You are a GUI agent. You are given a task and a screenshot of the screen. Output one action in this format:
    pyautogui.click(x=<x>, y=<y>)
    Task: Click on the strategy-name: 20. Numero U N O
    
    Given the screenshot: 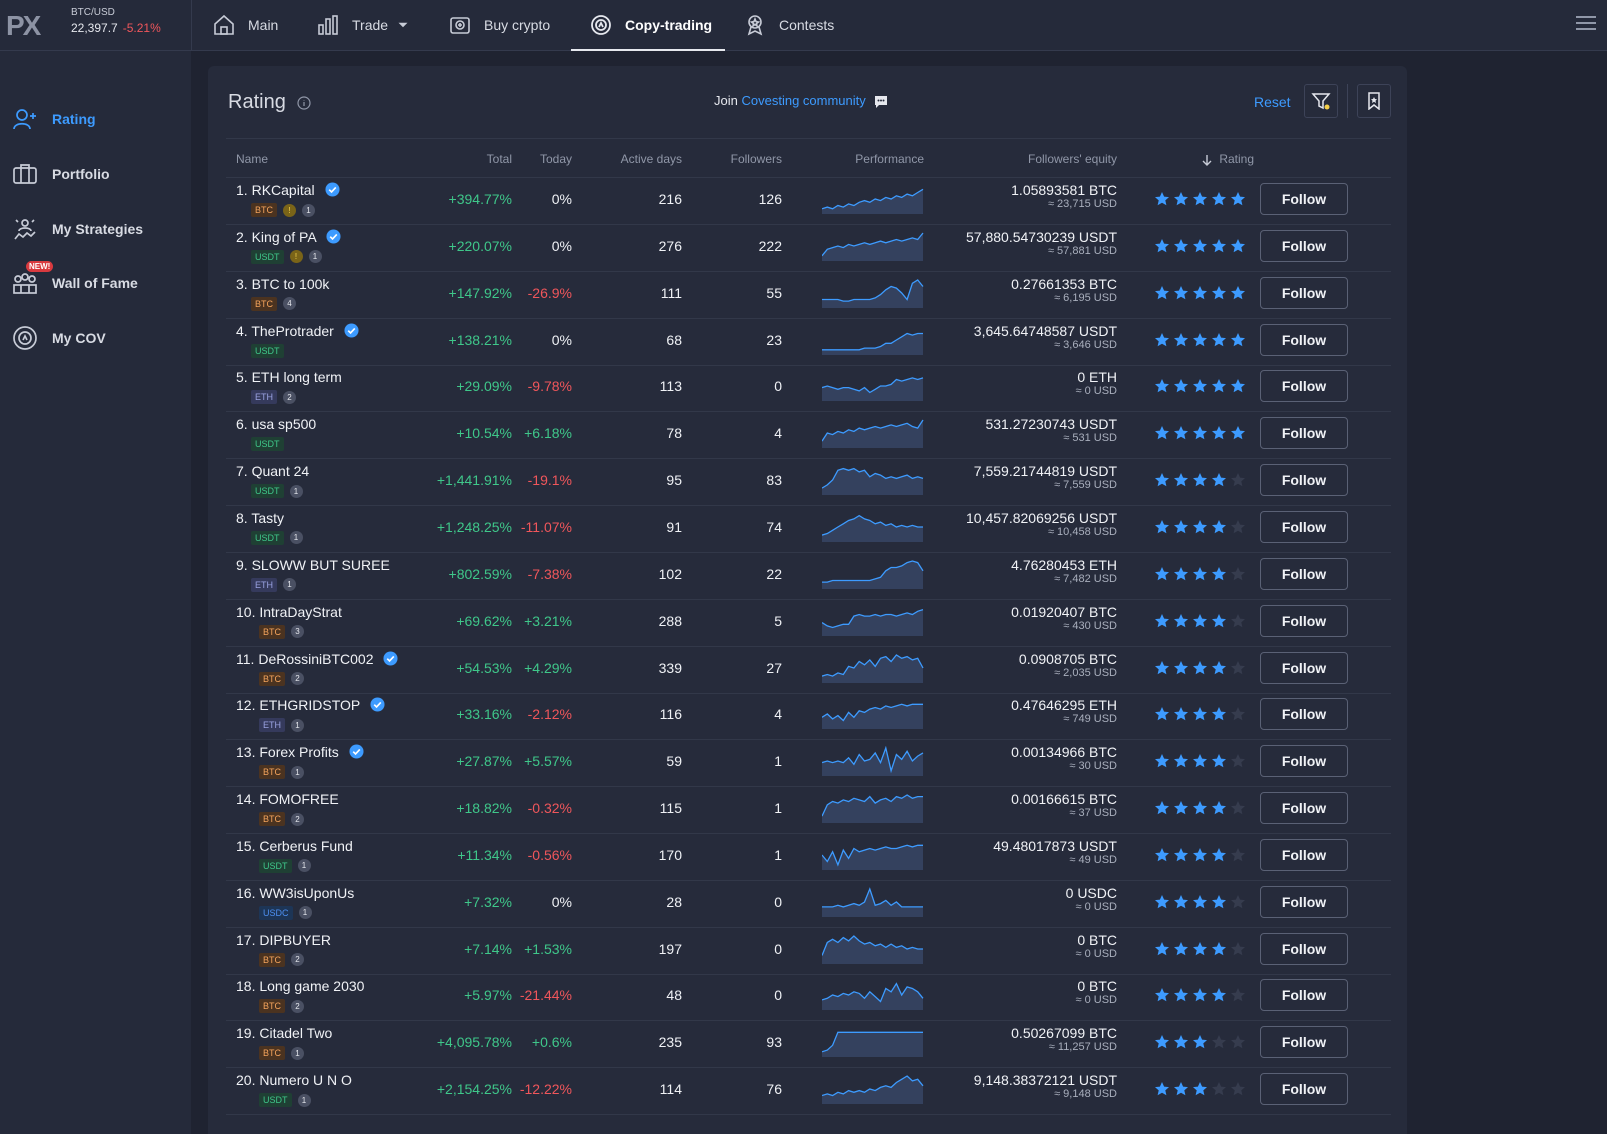 What is the action you would take?
    pyautogui.click(x=294, y=1080)
    